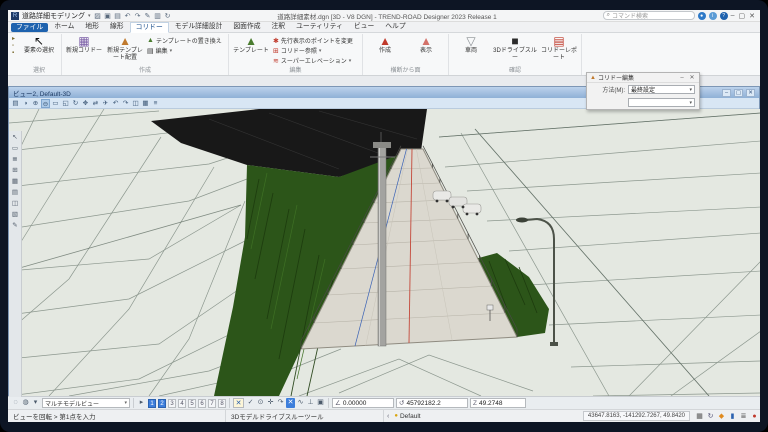 This screenshot has height=432, width=768. I want to click on template-button: ▲ テンプレート, so click(251, 44).